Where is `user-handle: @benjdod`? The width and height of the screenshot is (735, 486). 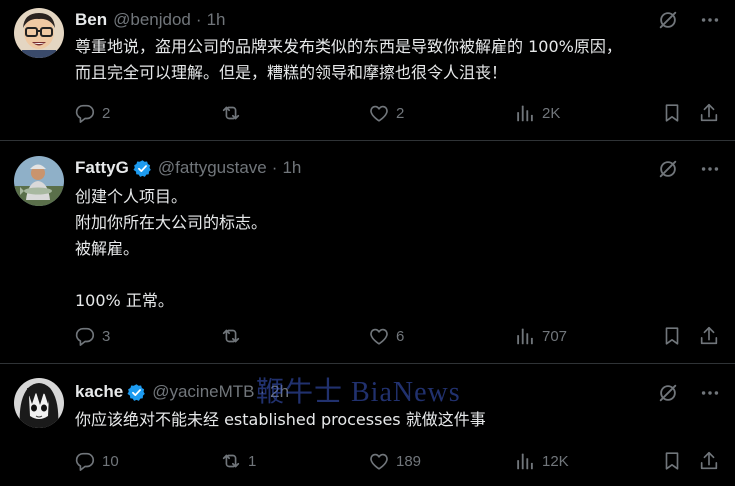 user-handle: @benjdod is located at coordinates (152, 20).